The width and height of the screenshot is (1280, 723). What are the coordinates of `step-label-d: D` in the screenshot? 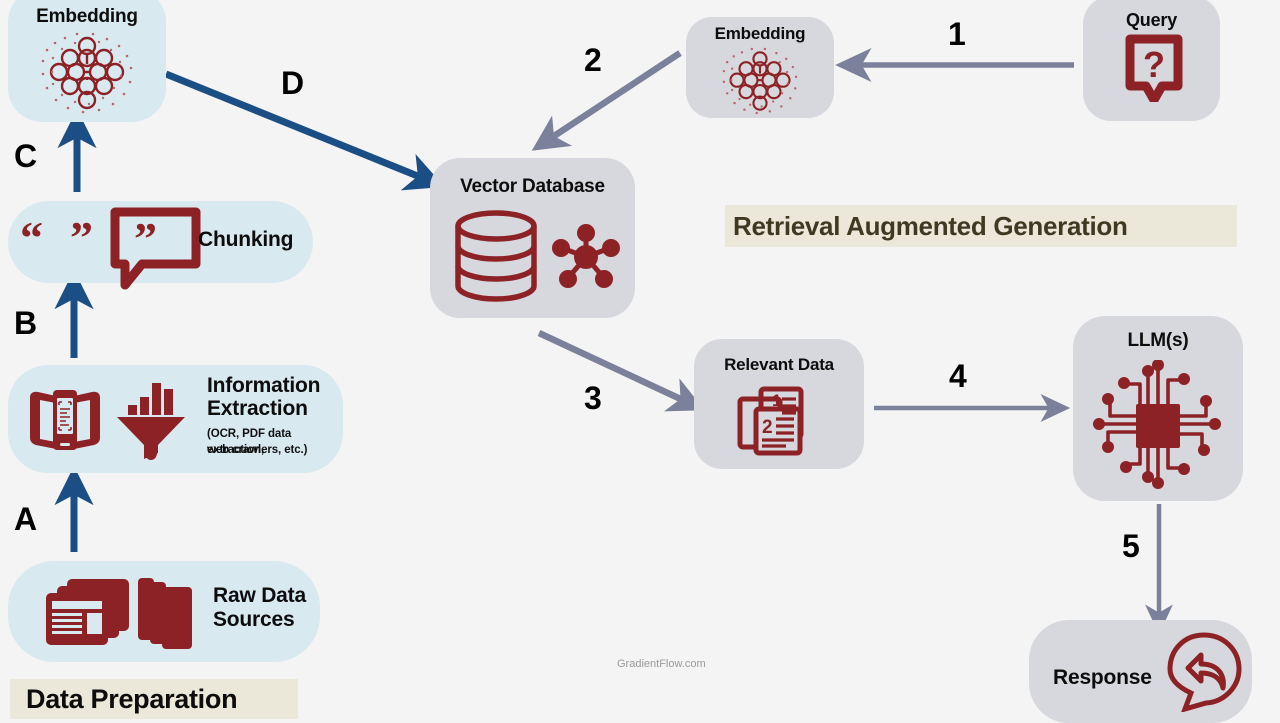 It's located at (293, 83).